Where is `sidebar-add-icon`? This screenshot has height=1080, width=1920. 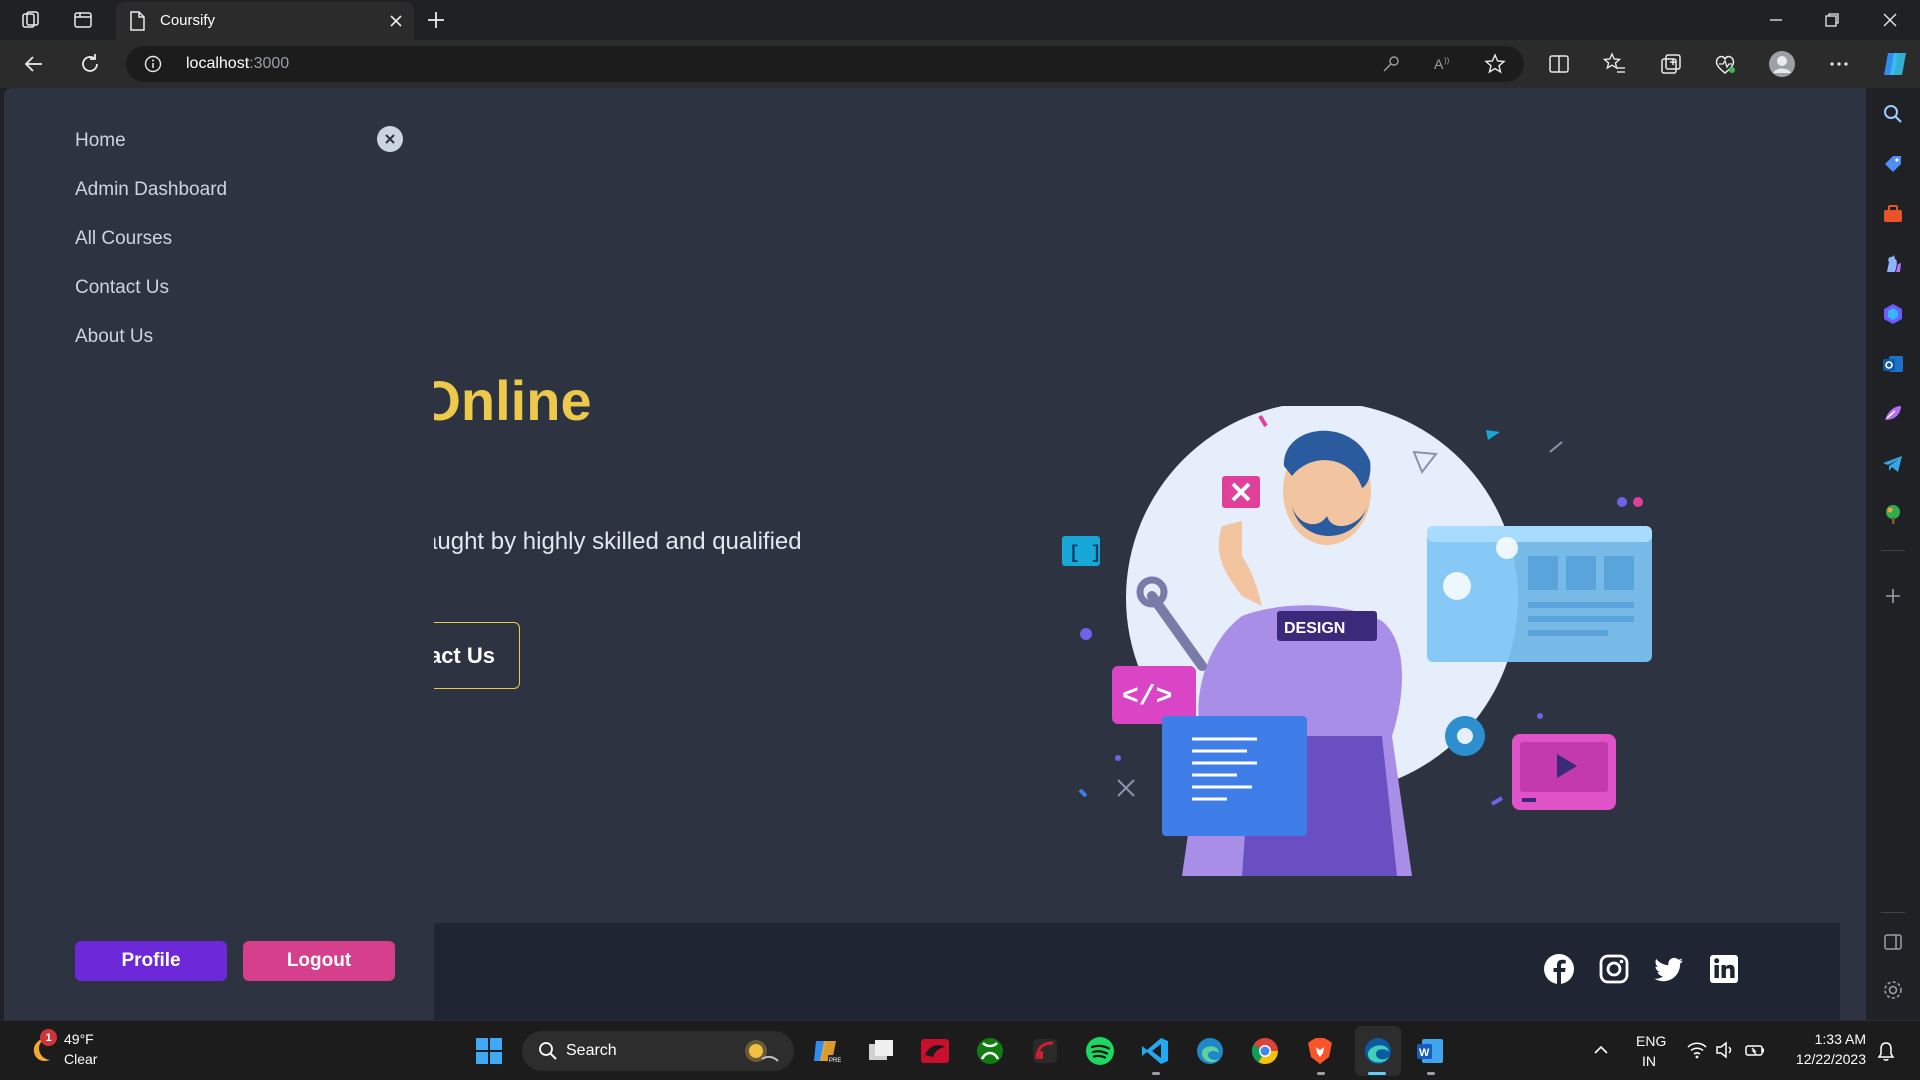 sidebar-add-icon is located at coordinates (1893, 596).